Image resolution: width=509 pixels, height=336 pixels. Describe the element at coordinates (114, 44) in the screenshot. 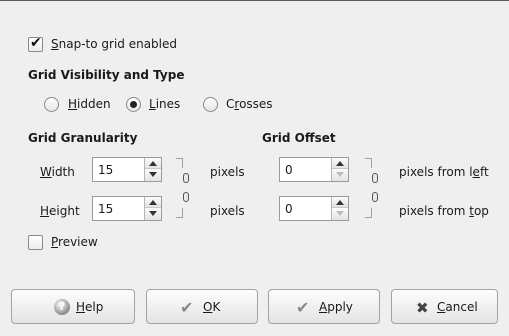

I see `snap-to-grid-label: Snap-to grid enabled` at that location.